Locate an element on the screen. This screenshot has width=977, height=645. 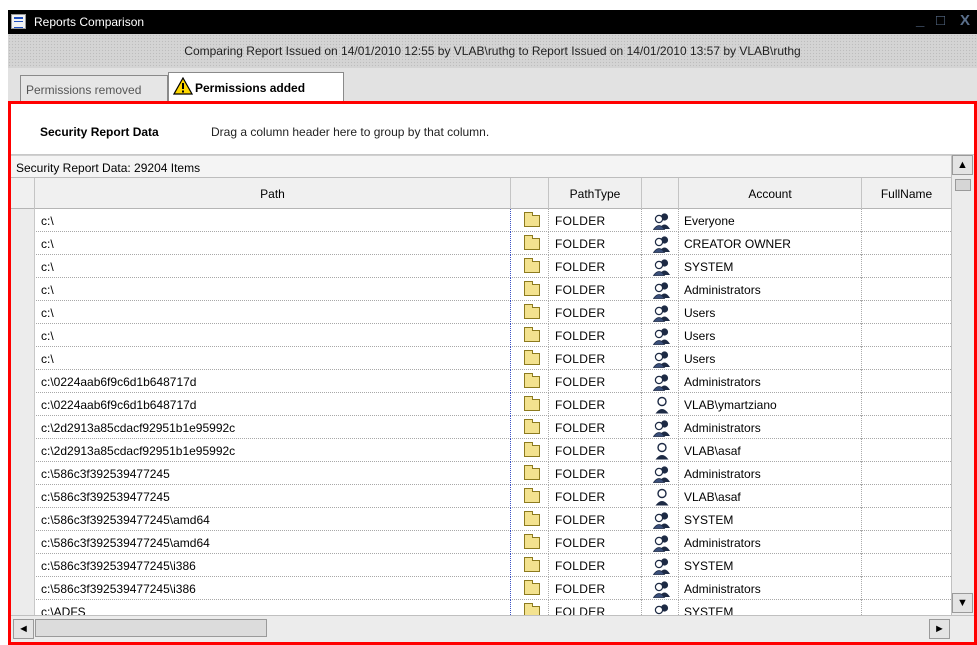
table-row: c:\586c3f392539477245\amd64 FOLDER SYSTEM is located at coordinates (481, 519).